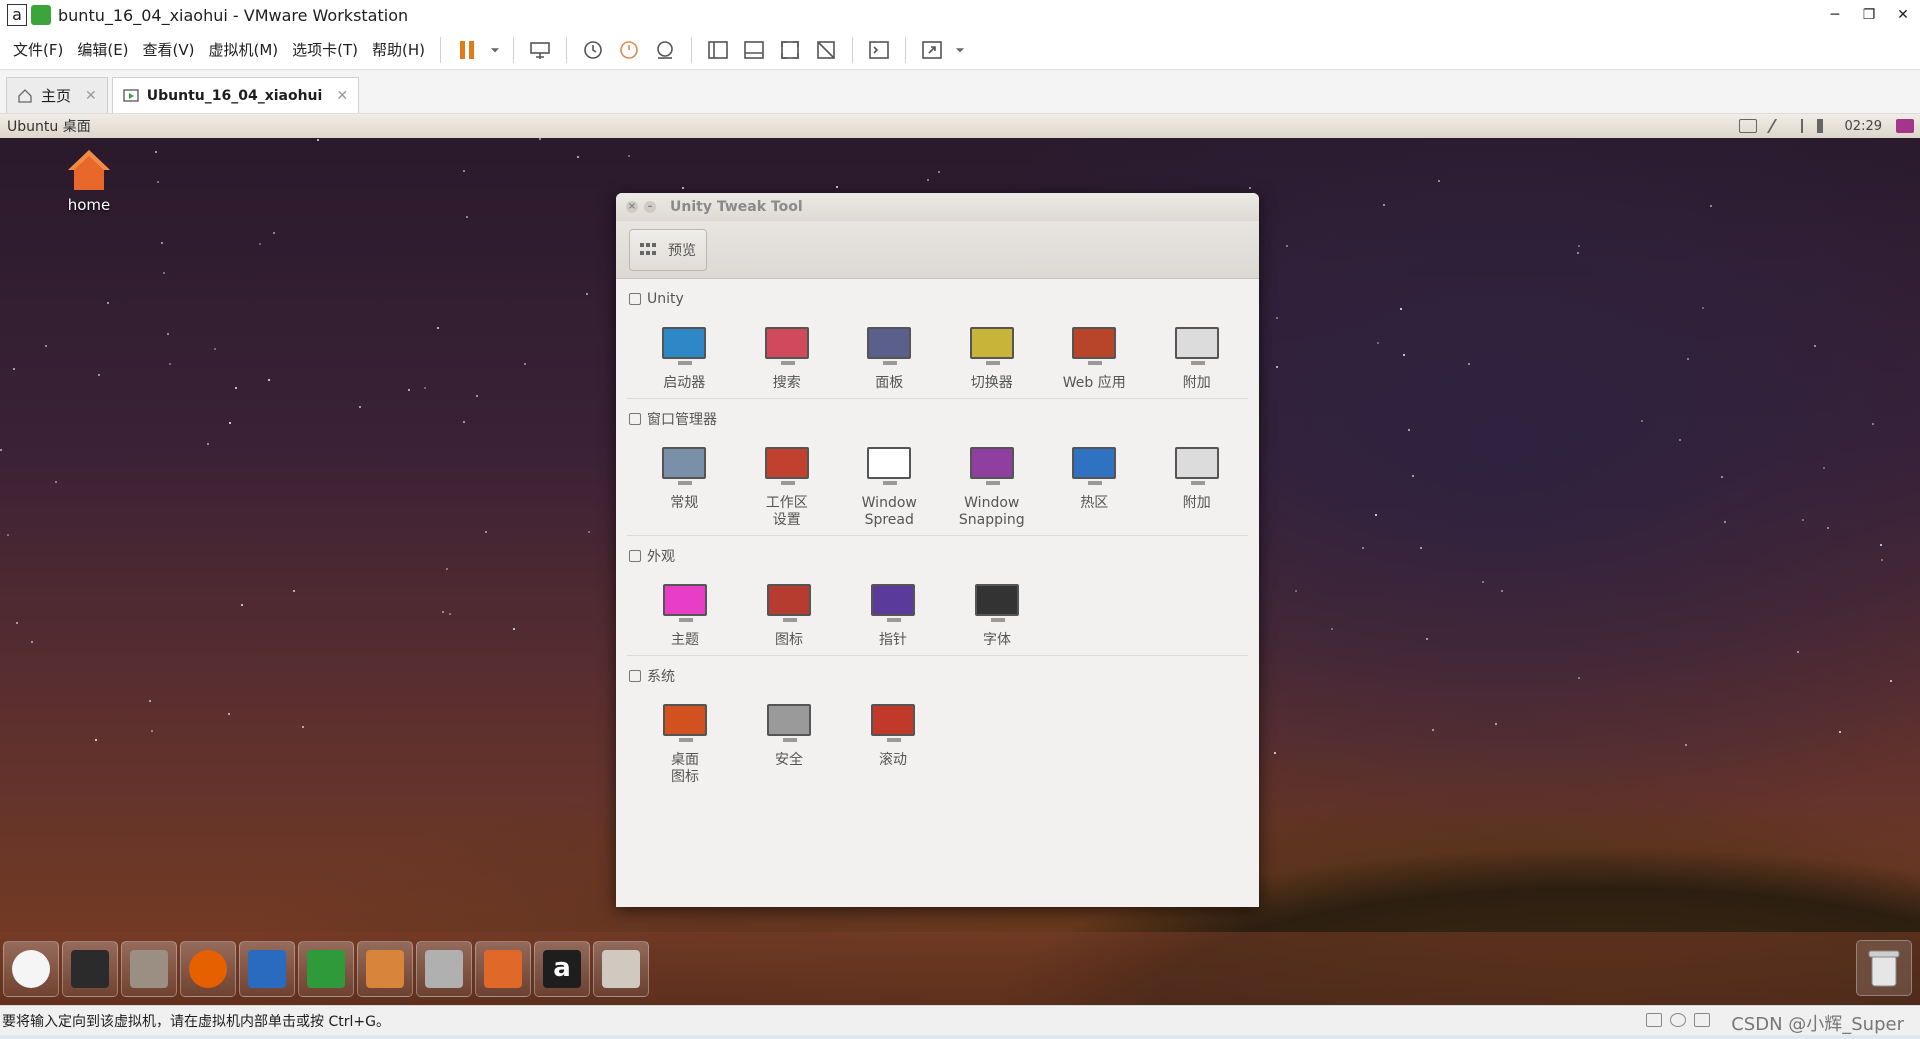 This screenshot has width=1920, height=1039. I want to click on toolbar-separator, so click(906, 49).